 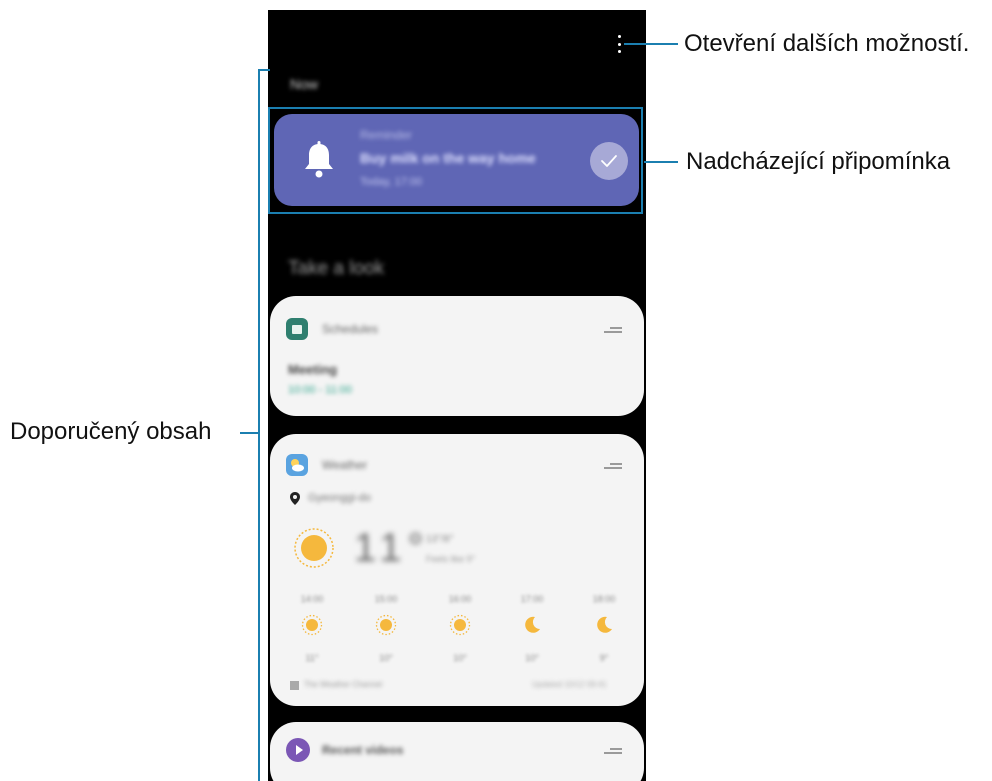 I want to click on forecast-item: 18:00 9°, so click(x=604, y=628).